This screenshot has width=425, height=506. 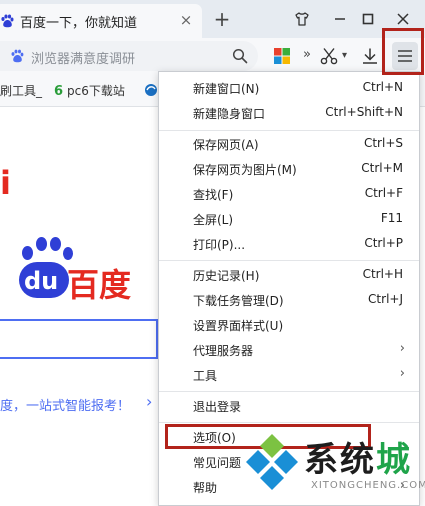 What do you see at coordinates (213, 195) in the screenshot?
I see `menu-item-label: 查找(F)` at bounding box center [213, 195].